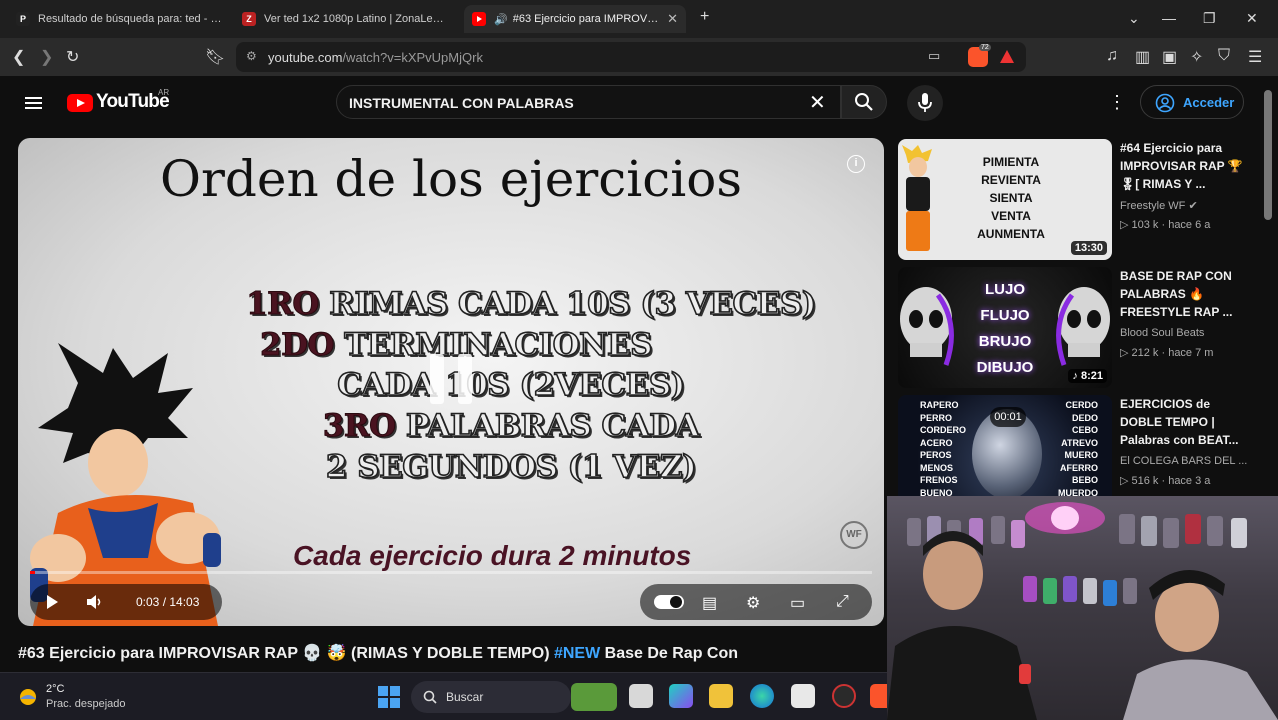  Describe the element at coordinates (797, 603) in the screenshot. I see `theater-mode-icon: ▭` at that location.